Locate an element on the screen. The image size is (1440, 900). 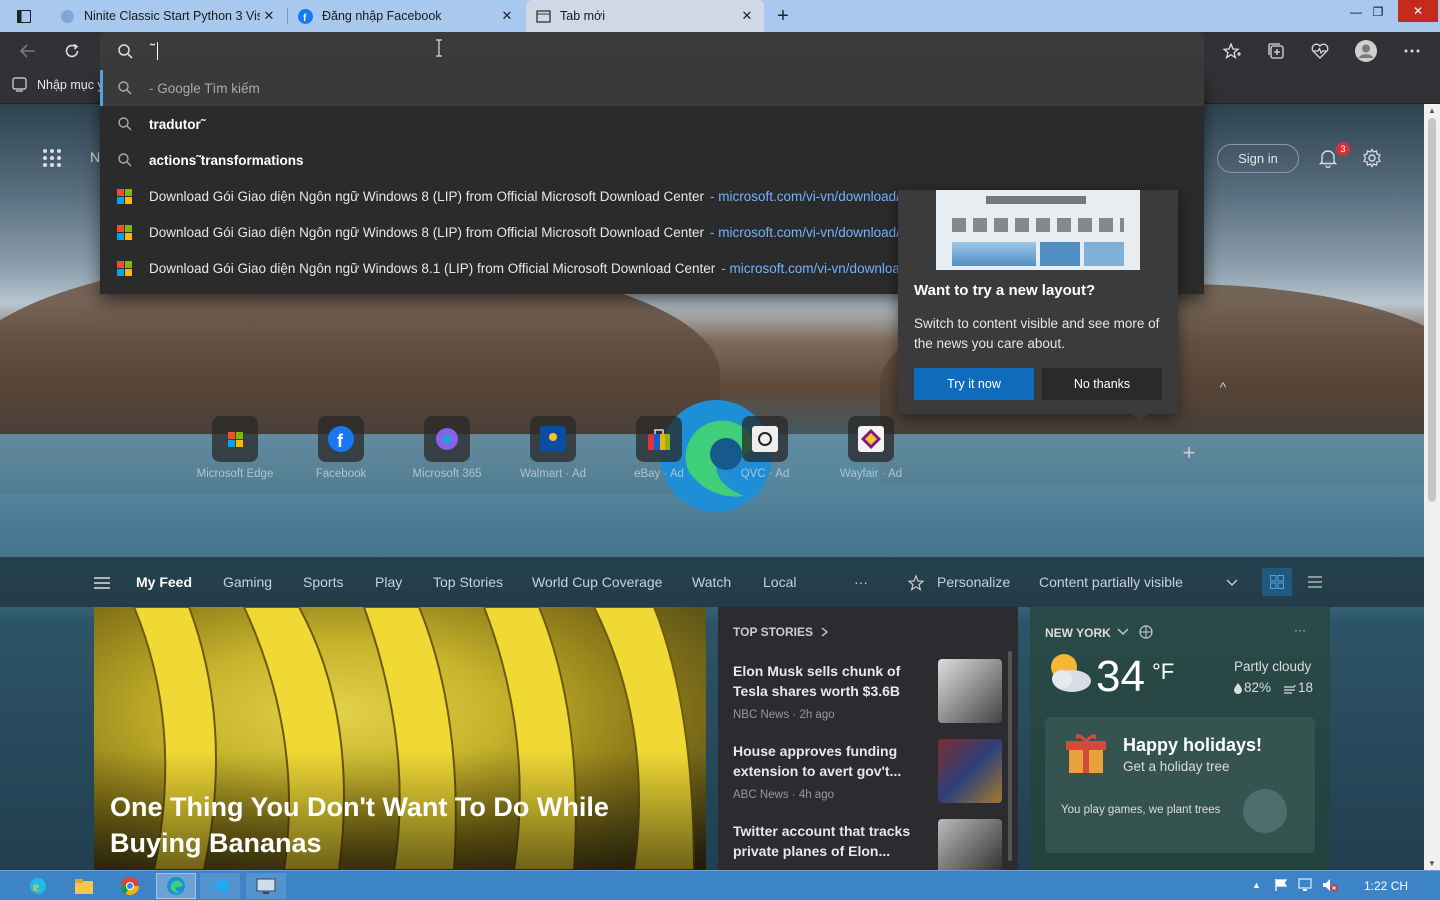
collections-icon is located at coordinates (1276, 51).